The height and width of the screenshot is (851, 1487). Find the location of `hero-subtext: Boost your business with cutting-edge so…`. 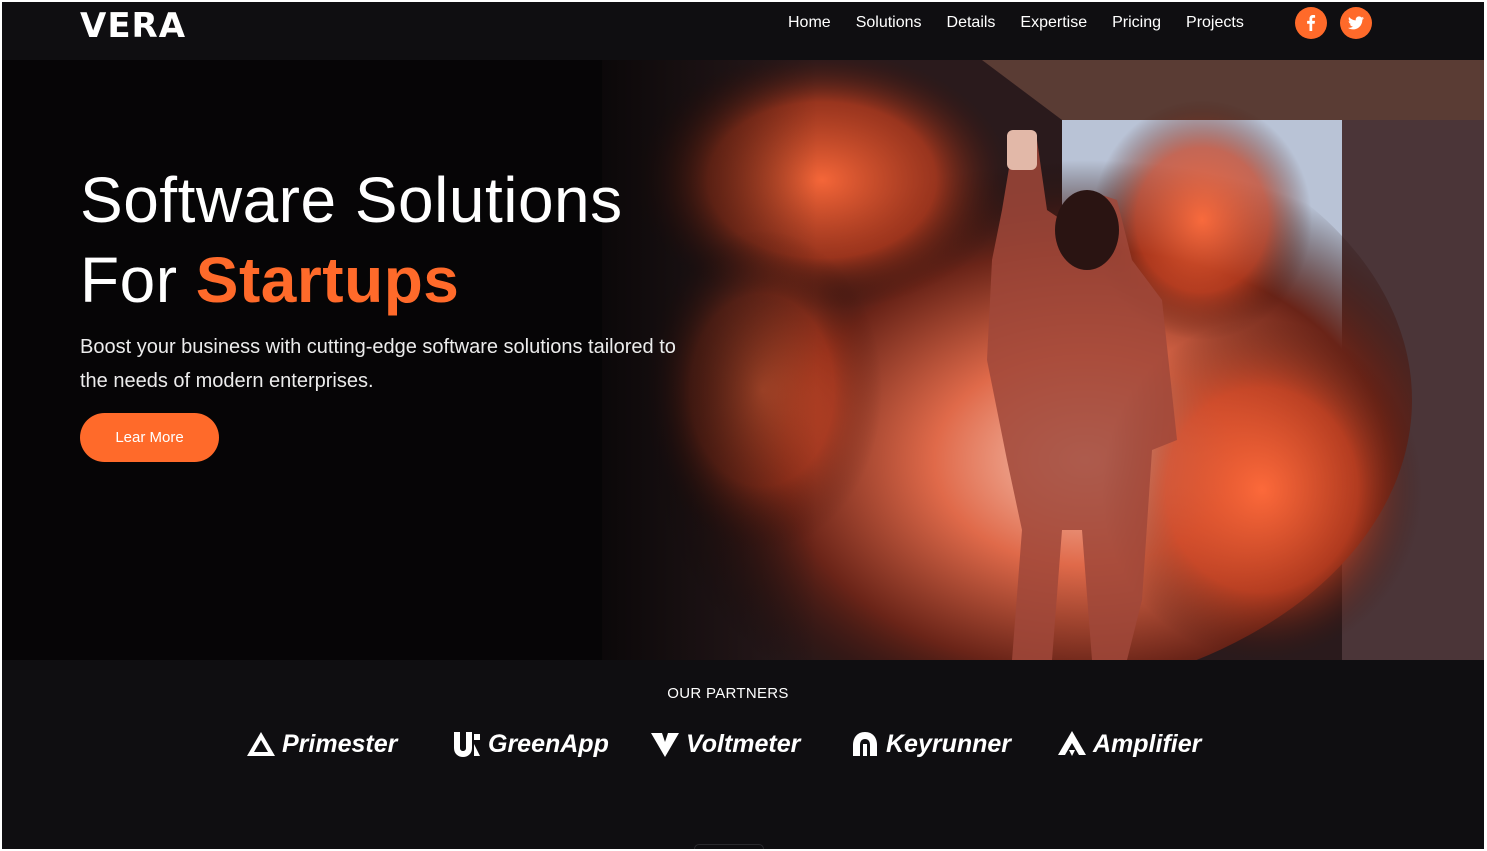

hero-subtext: Boost your business with cutting-edge so… is located at coordinates (378, 364).